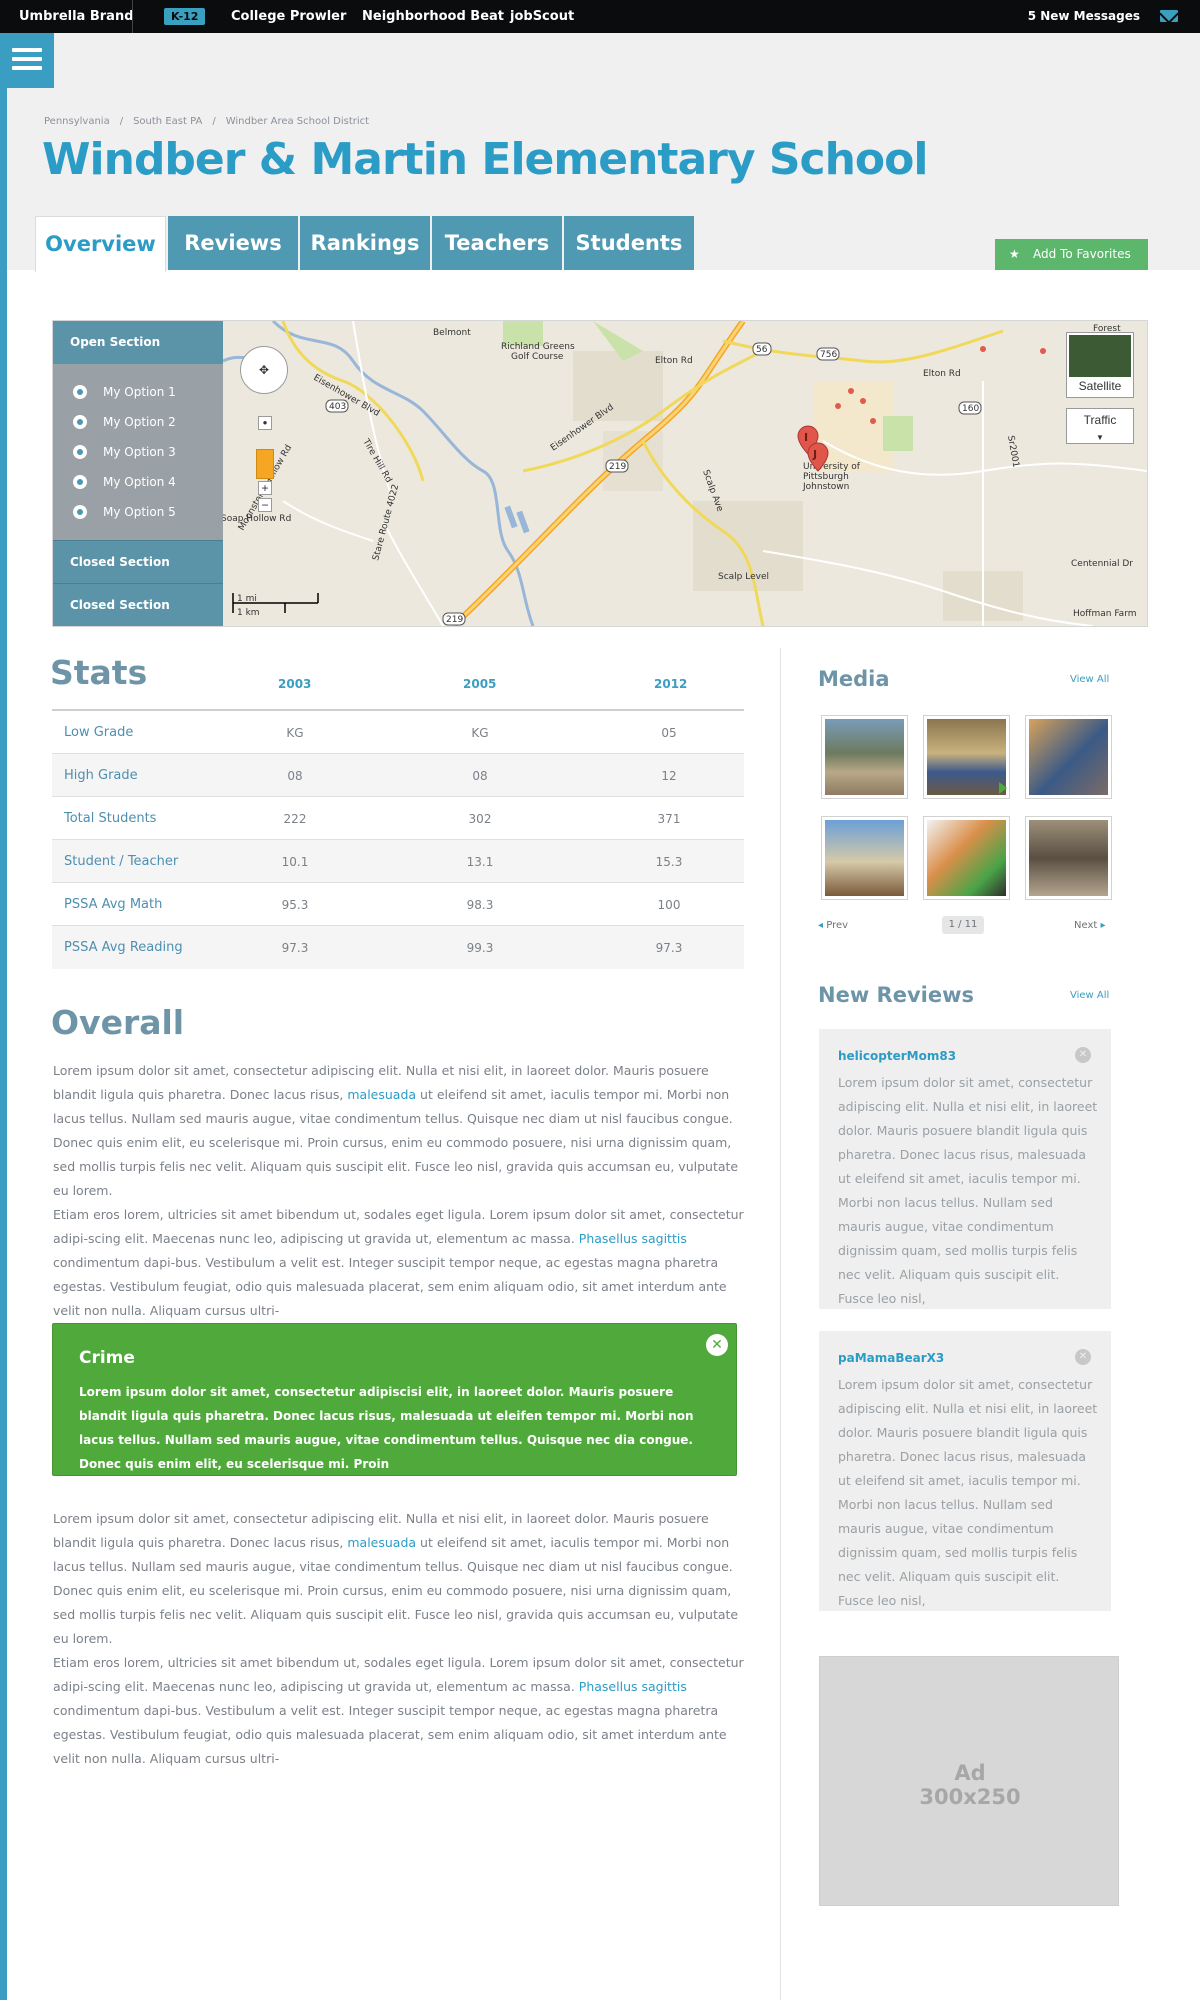 The image size is (1200, 2000). Describe the element at coordinates (1090, 925) in the screenshot. I see `media-next: Next ▸` at that location.